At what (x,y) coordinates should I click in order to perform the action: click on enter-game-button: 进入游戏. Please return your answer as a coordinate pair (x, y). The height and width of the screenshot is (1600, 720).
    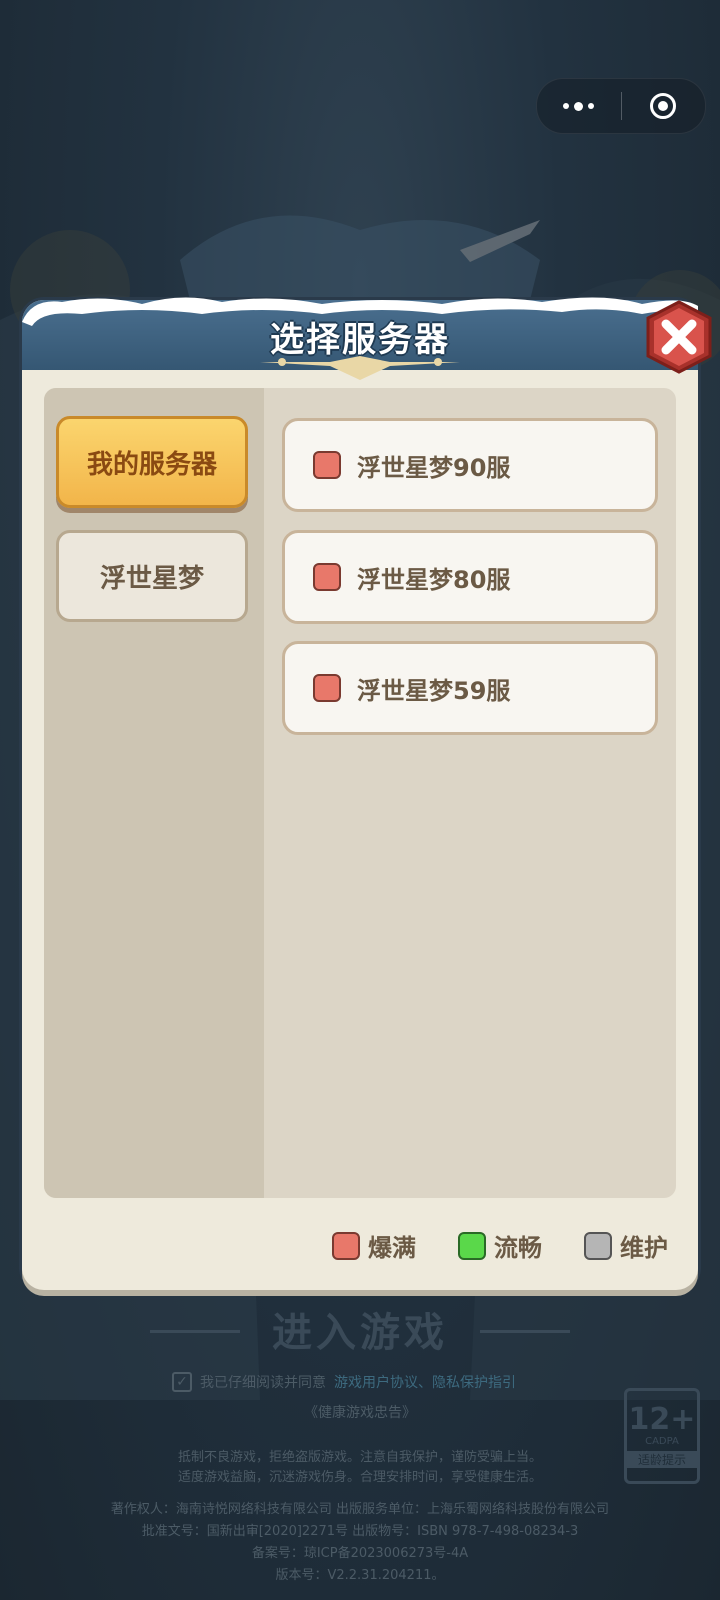
    Looking at the image, I should click on (360, 1329).